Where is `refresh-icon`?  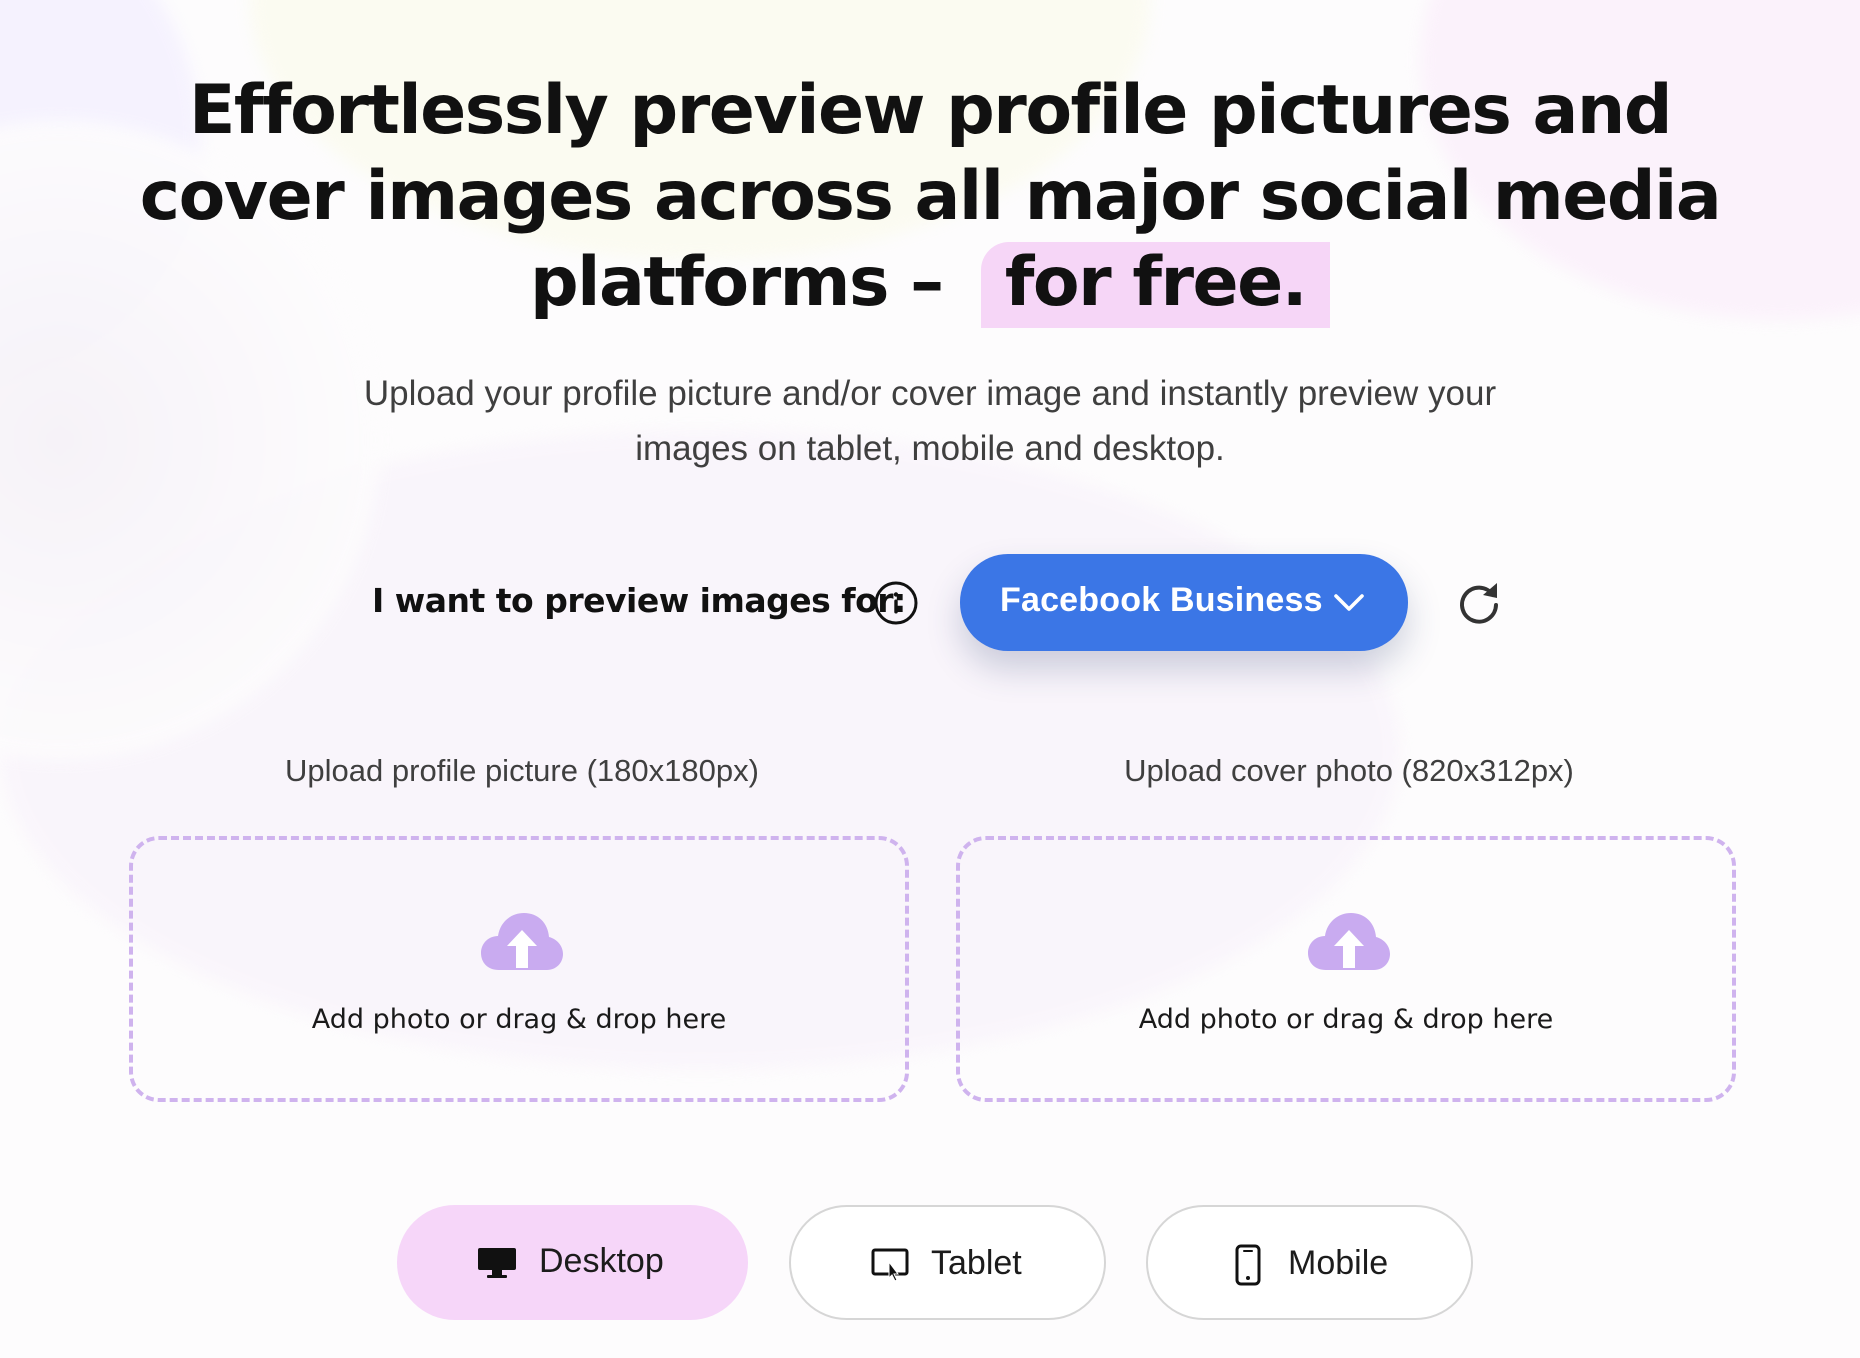 refresh-icon is located at coordinates (1479, 603).